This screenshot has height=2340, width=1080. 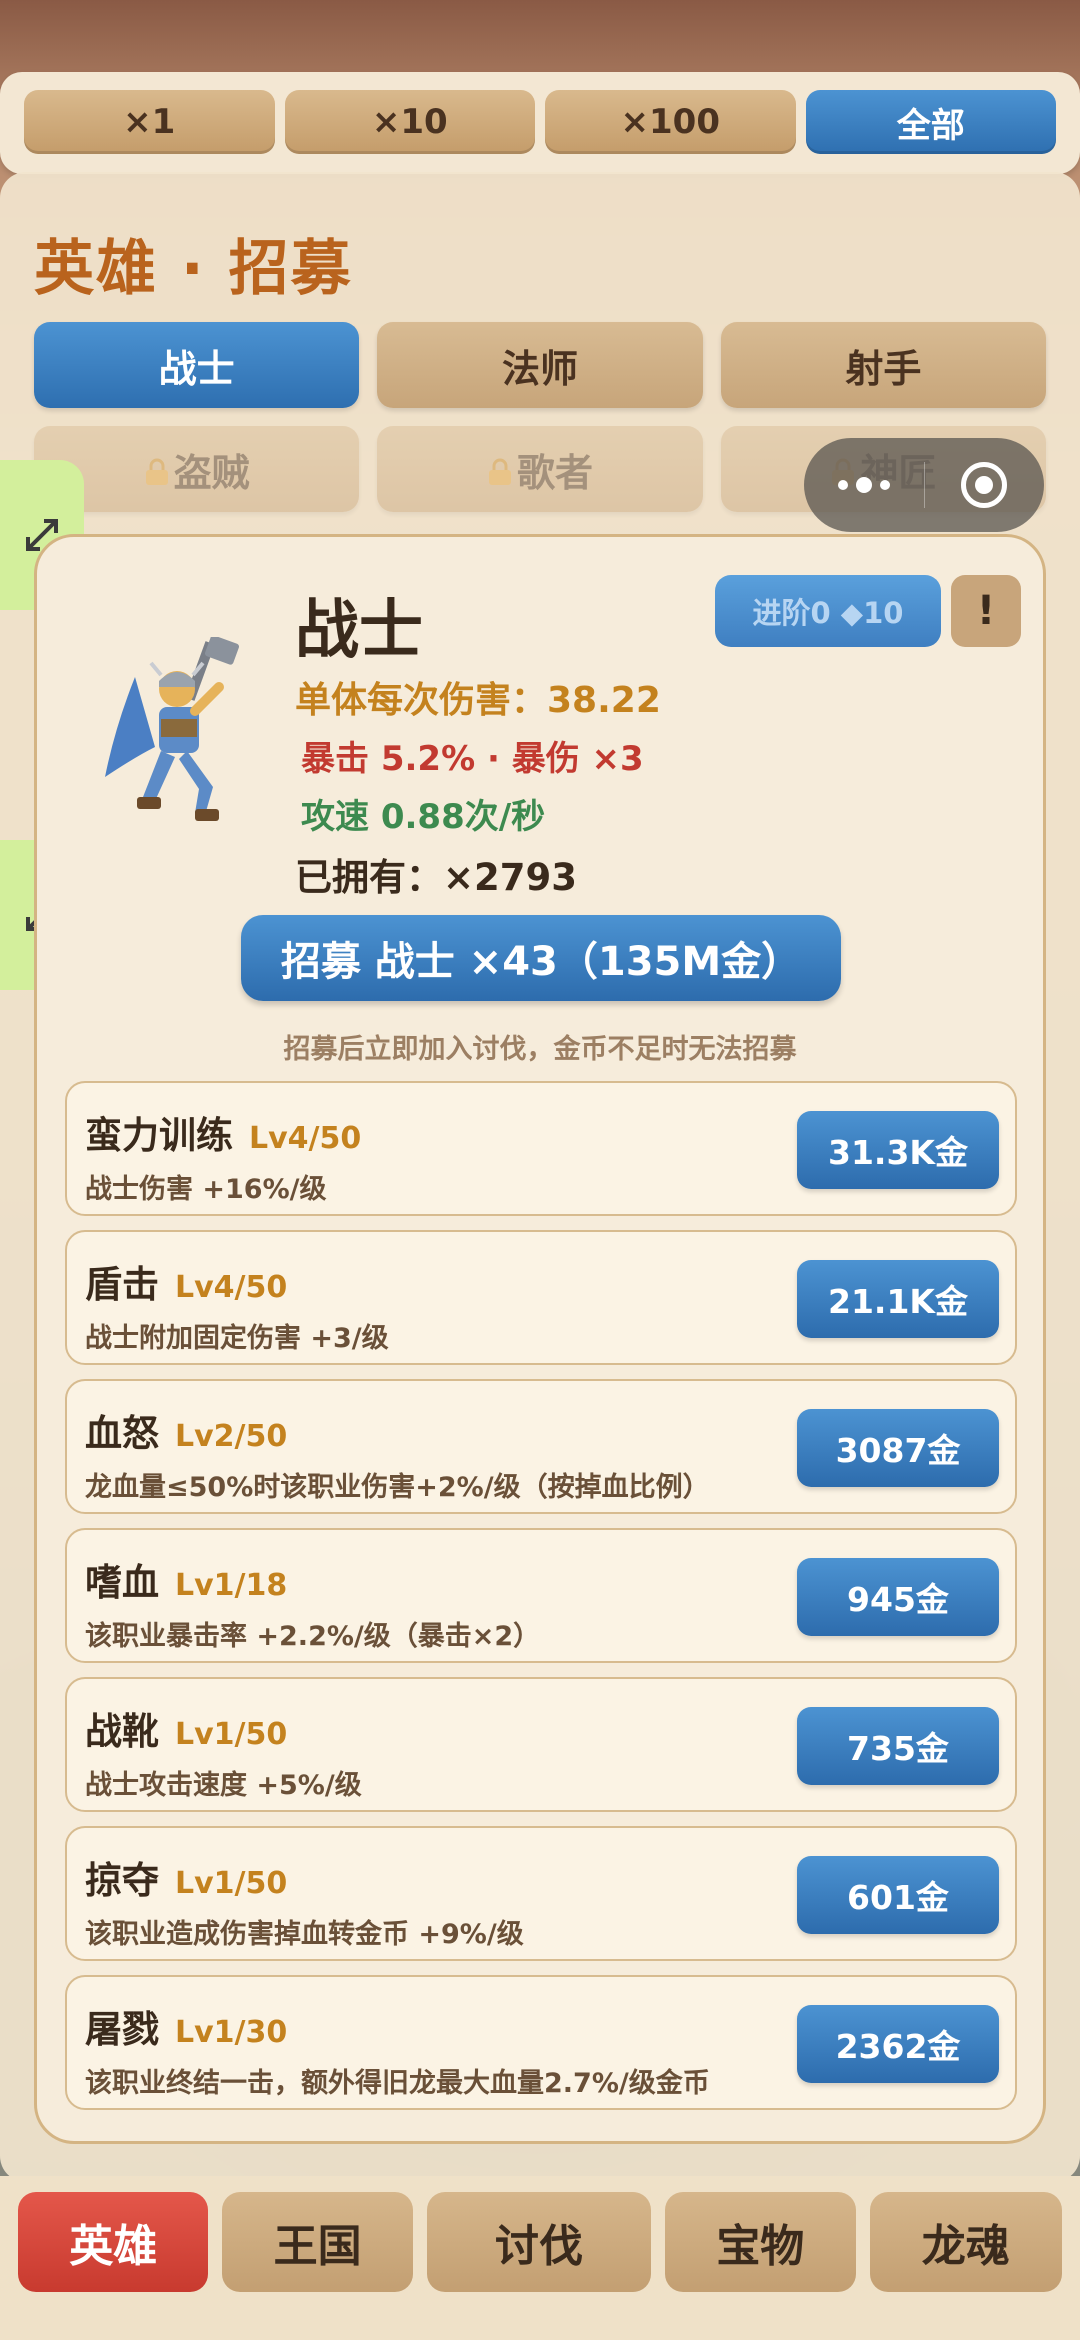 What do you see at coordinates (541, 1148) in the screenshot?
I see `skill-row: 蛮力训练 Lv4/50 战士伤害 +16%/级 31.3K金` at bounding box center [541, 1148].